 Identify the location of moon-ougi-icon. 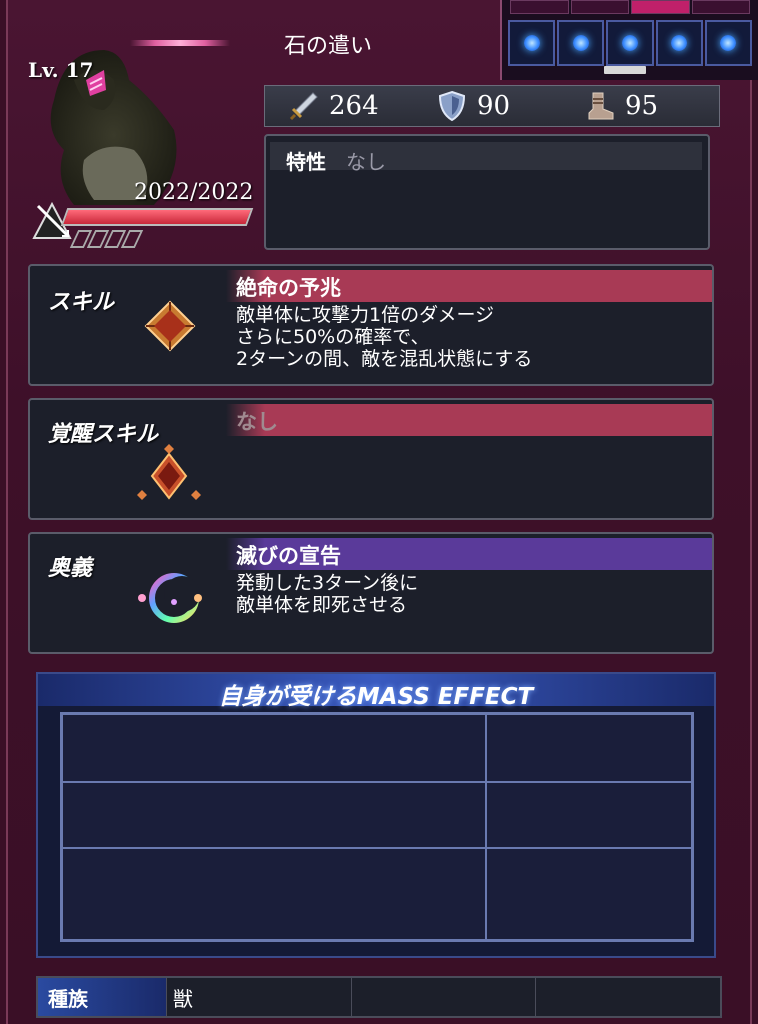
(170, 598).